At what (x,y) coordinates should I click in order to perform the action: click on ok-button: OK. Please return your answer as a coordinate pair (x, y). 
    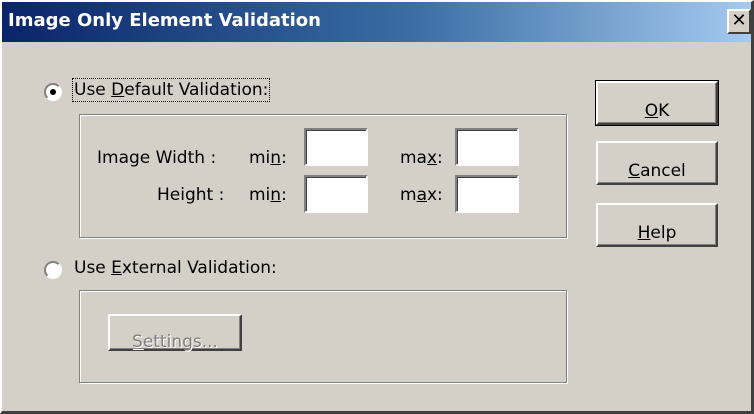
    Looking at the image, I should click on (657, 103).